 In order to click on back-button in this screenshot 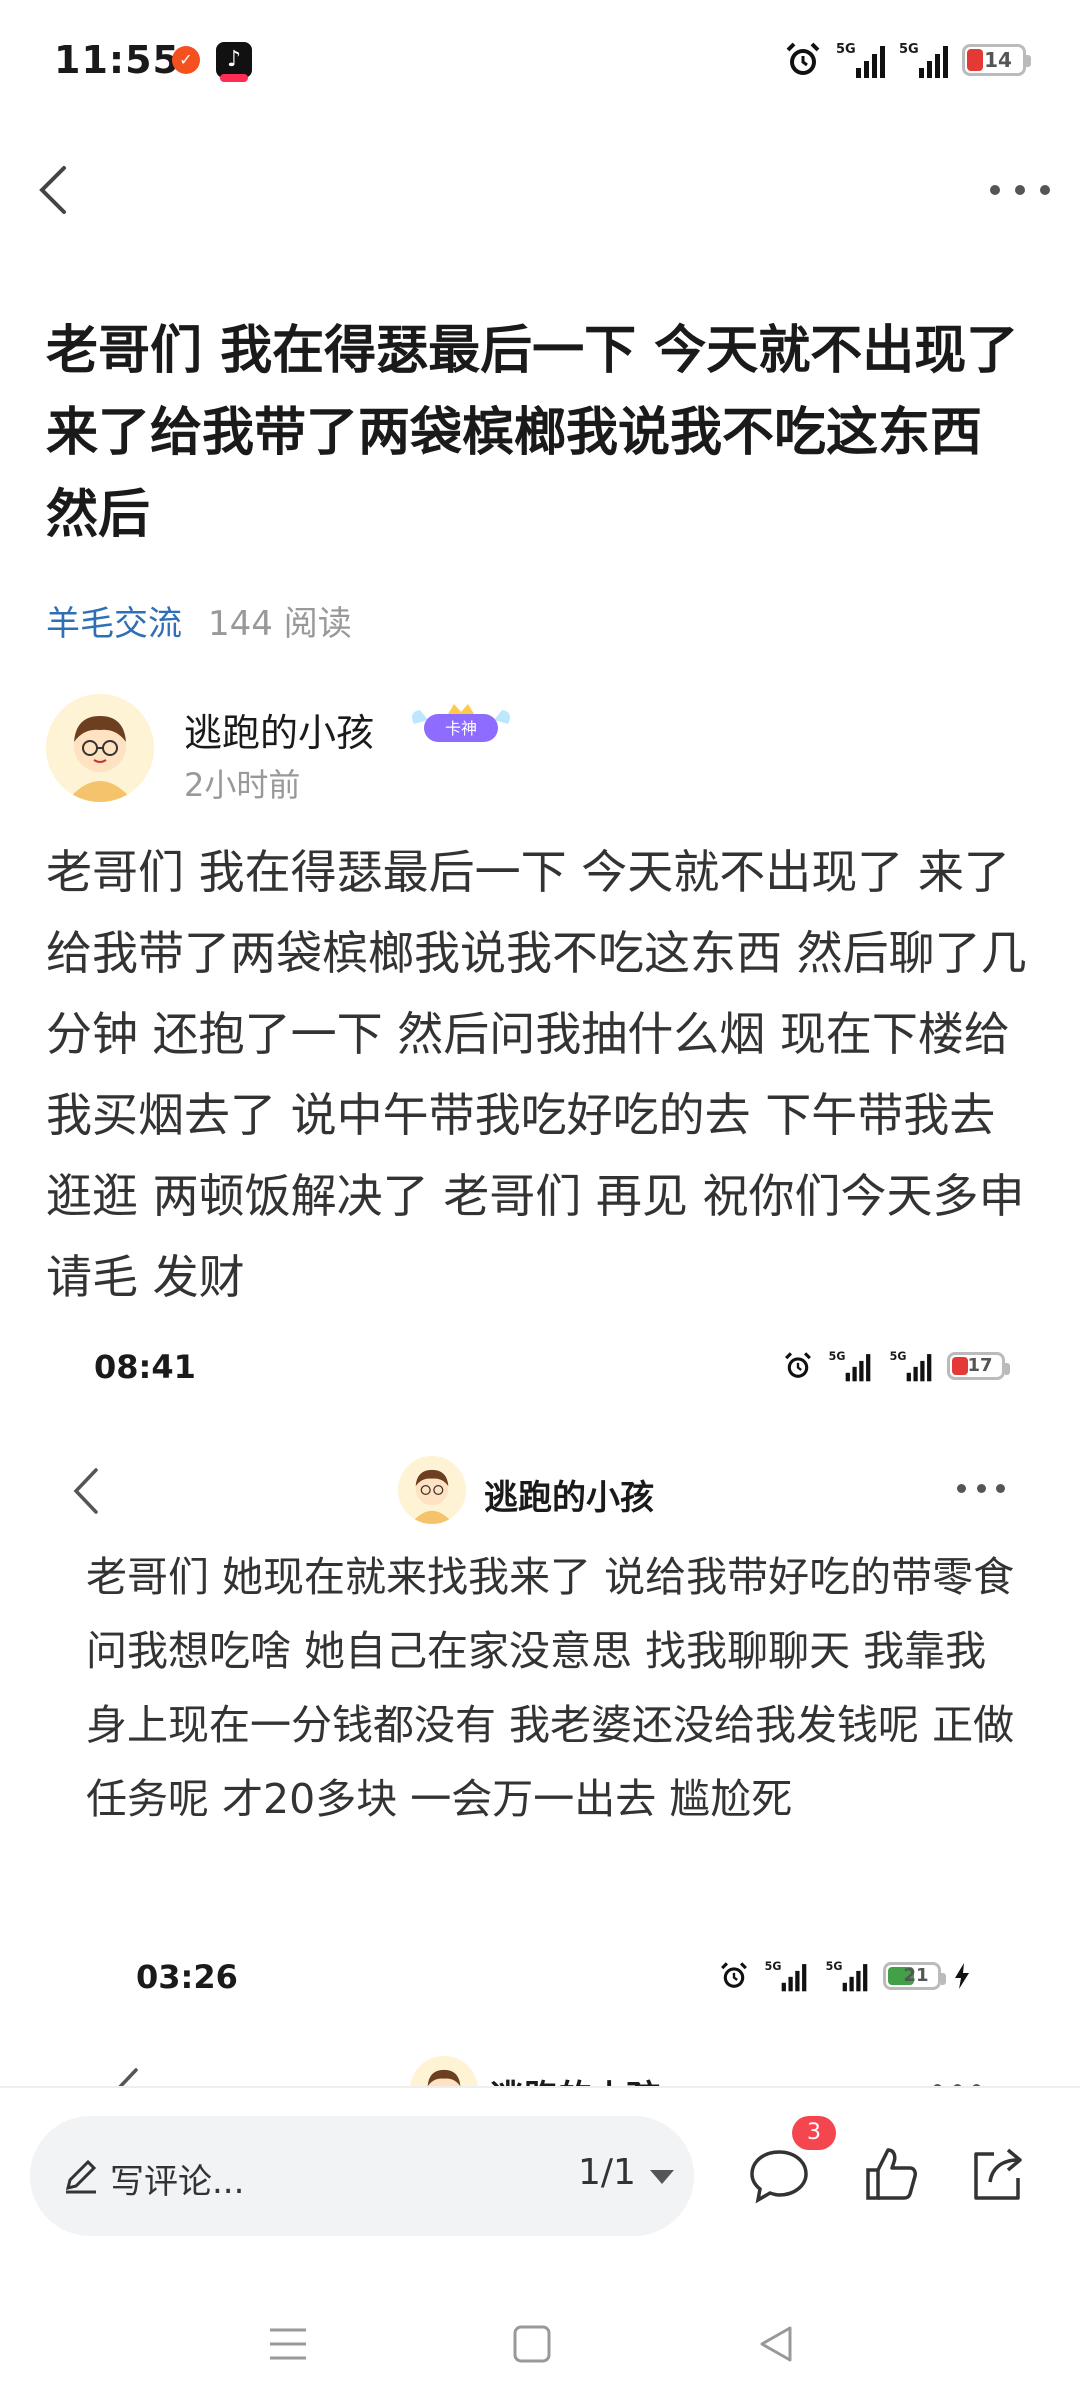, I will do `click(56, 190)`.